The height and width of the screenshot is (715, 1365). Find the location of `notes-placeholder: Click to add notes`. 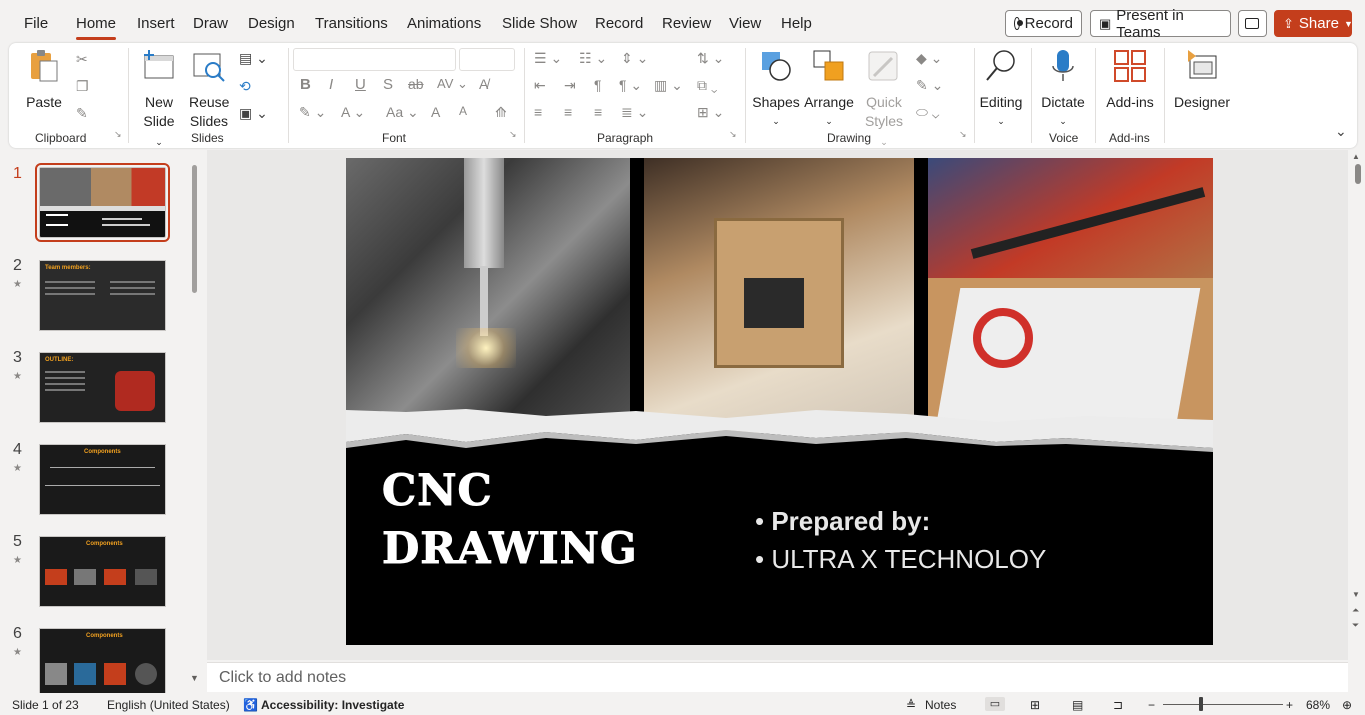

notes-placeholder: Click to add notes is located at coordinates (282, 678).